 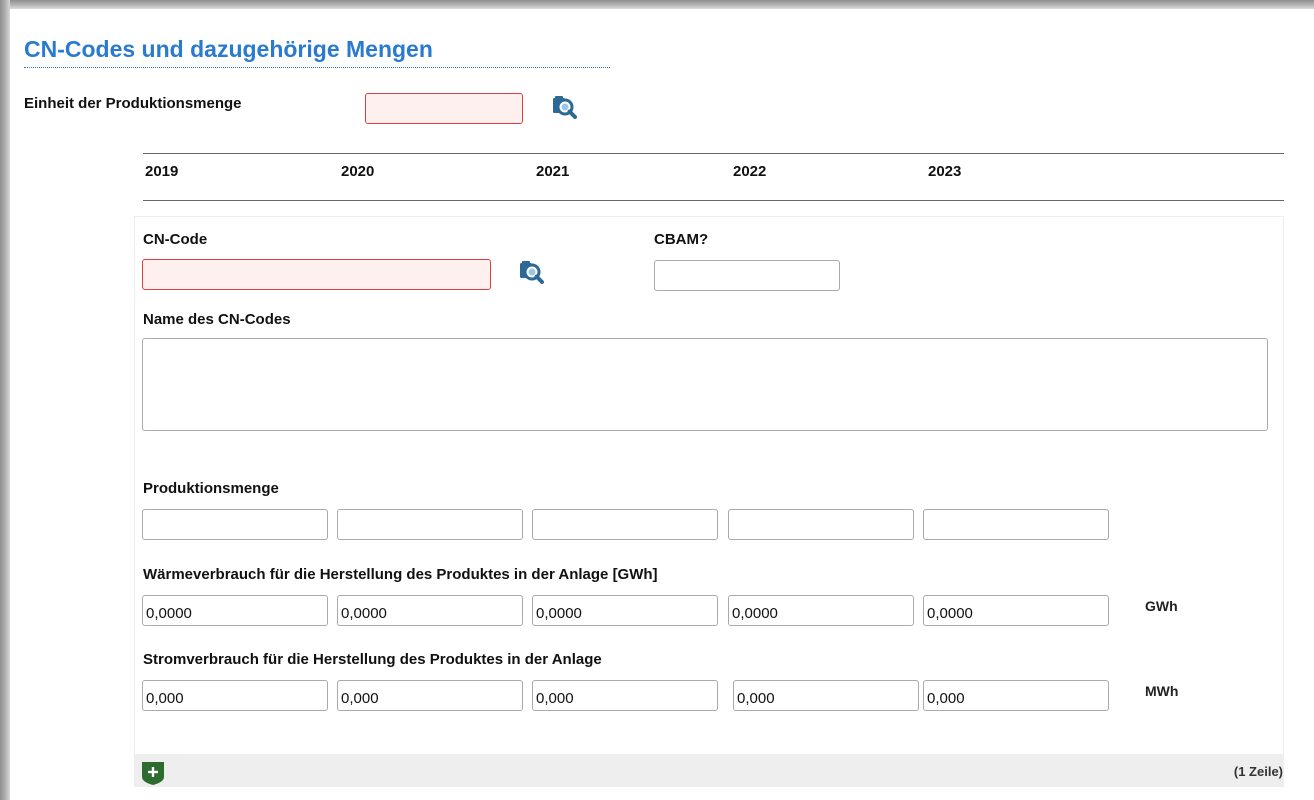 I want to click on power-input-2019: 0,000, so click(x=235, y=695).